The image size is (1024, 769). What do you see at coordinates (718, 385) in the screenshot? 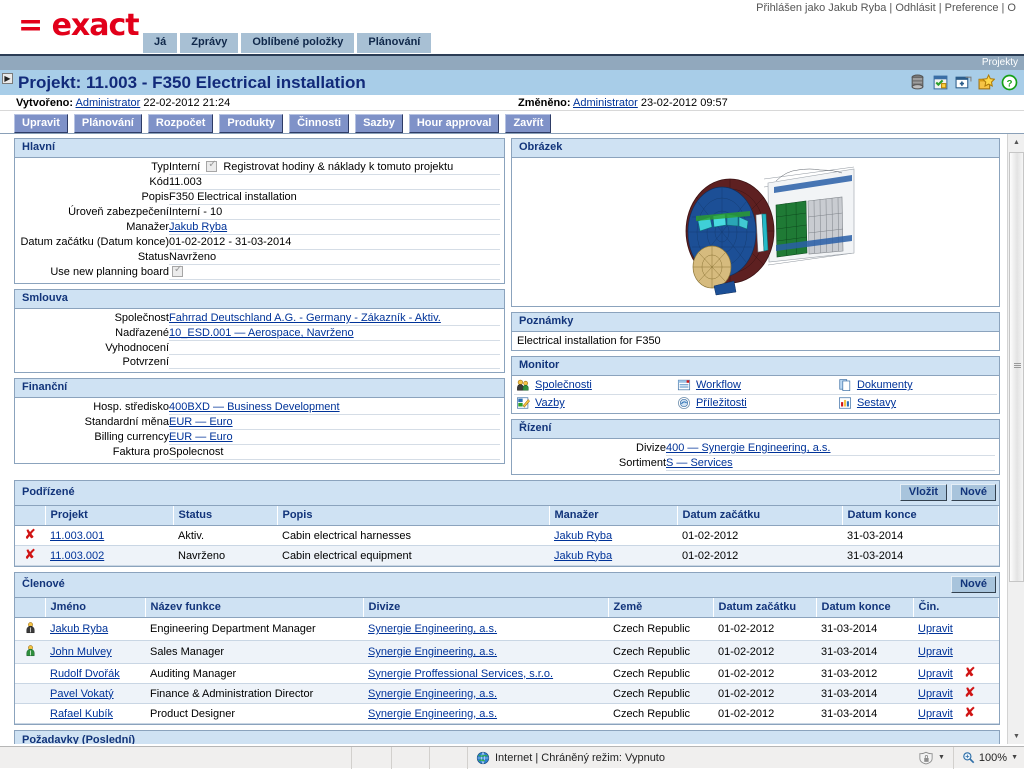
I see `monitor-workflow-link: Workflow` at bounding box center [718, 385].